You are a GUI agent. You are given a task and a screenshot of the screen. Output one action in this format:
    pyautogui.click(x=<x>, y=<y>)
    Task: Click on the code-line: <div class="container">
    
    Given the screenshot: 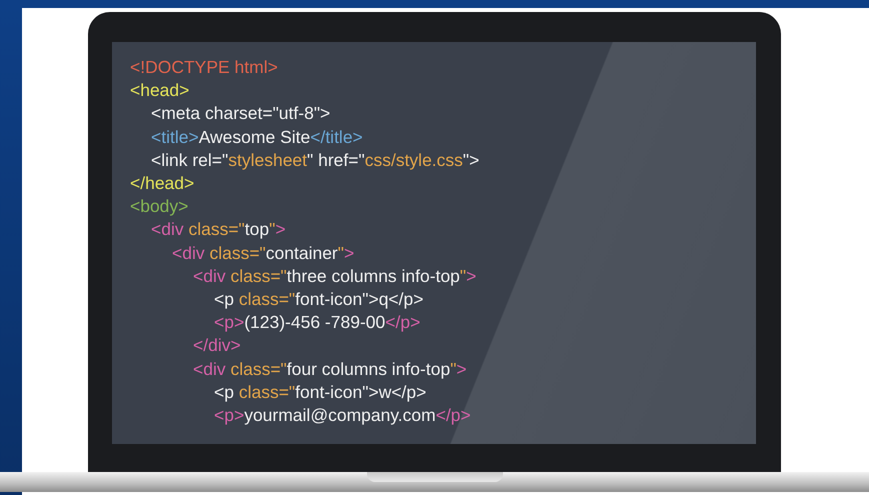 What is the action you would take?
    pyautogui.click(x=264, y=253)
    